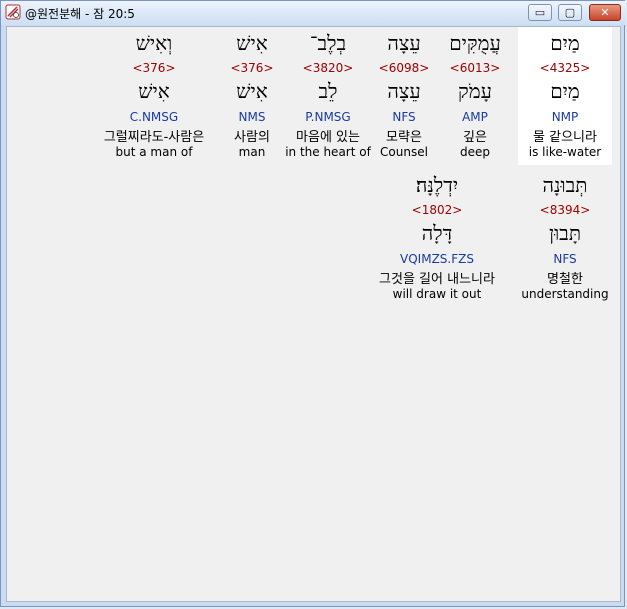  Describe the element at coordinates (475, 137) in the screenshot. I see `korean-gloss: 깊은` at that location.